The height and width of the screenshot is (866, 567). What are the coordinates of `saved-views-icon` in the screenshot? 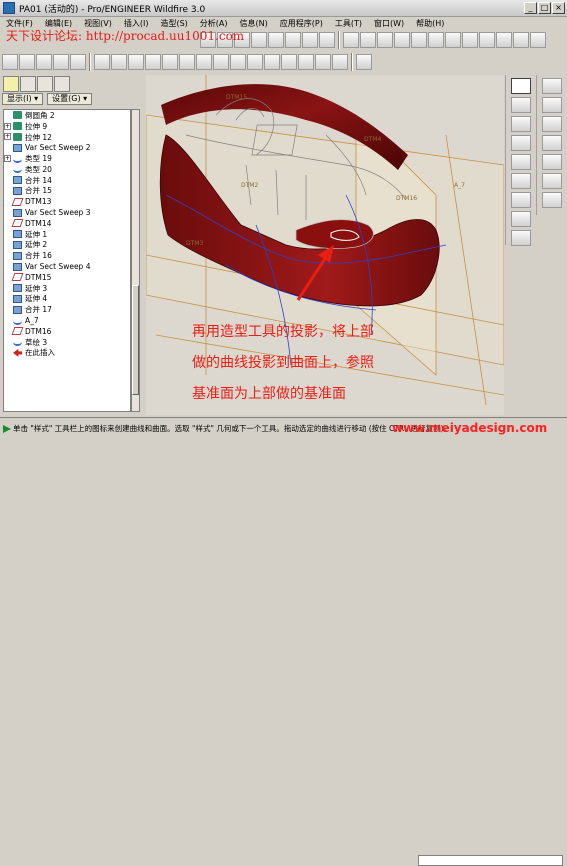 It's located at (470, 40).